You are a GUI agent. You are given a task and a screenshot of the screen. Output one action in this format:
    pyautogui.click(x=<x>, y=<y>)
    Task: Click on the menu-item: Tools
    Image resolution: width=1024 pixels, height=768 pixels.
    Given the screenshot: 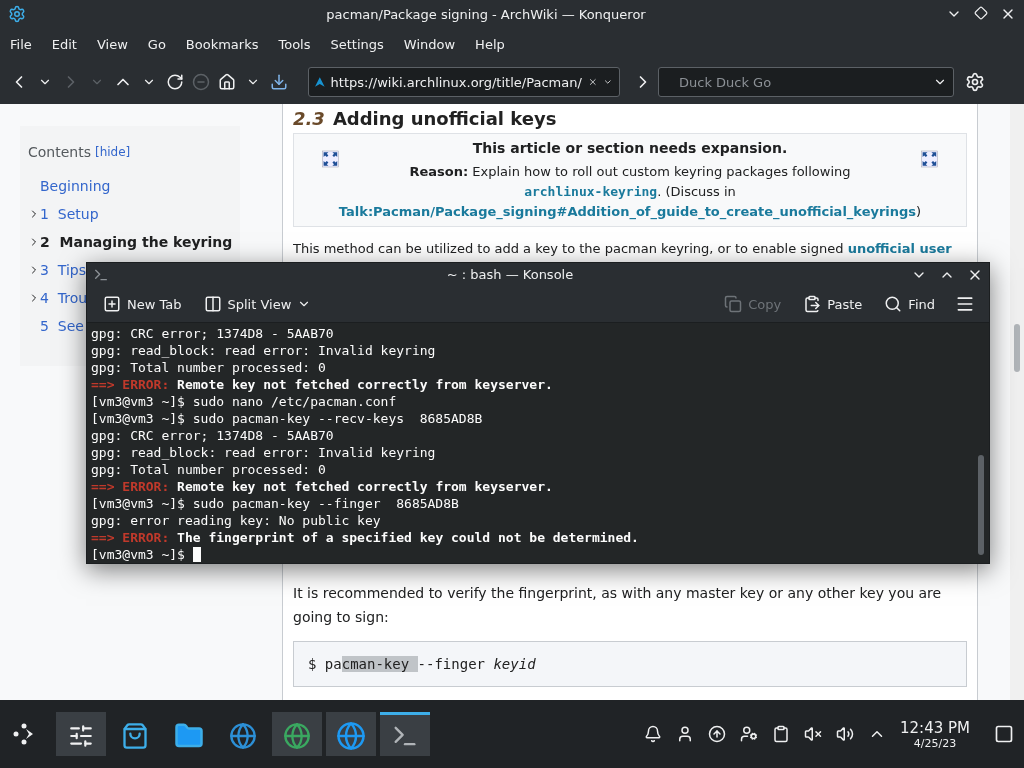 What is the action you would take?
    pyautogui.click(x=294, y=44)
    